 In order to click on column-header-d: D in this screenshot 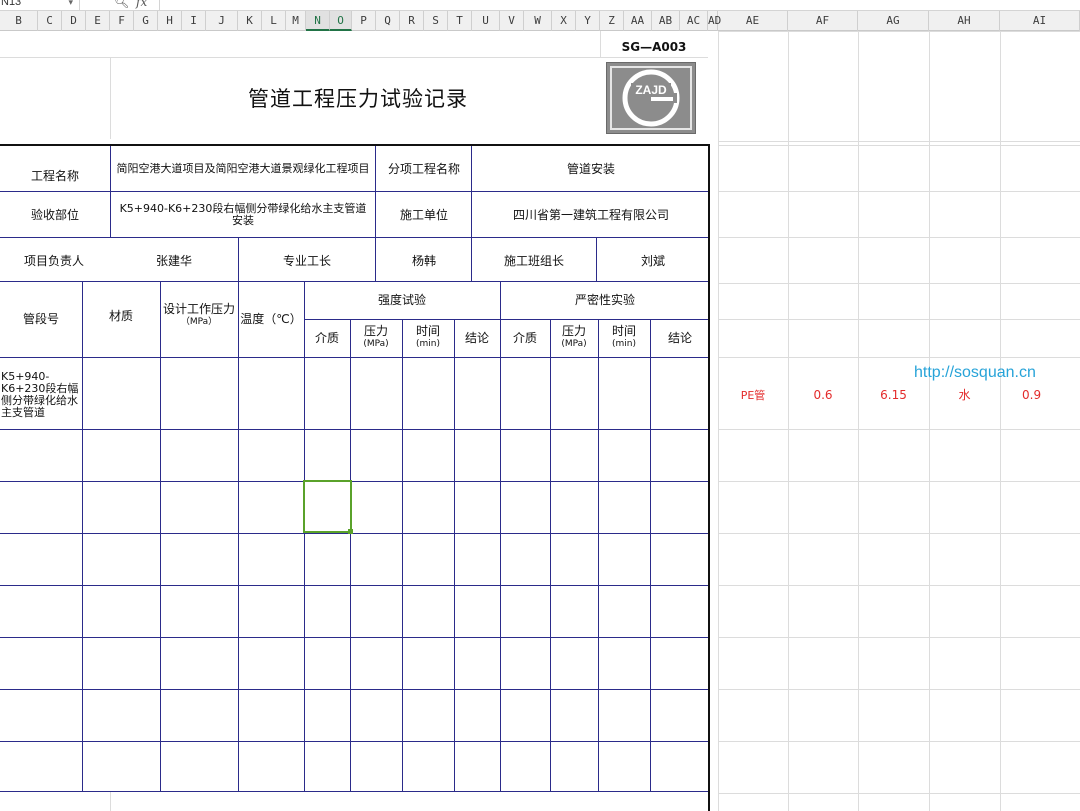, I will do `click(74, 21)`.